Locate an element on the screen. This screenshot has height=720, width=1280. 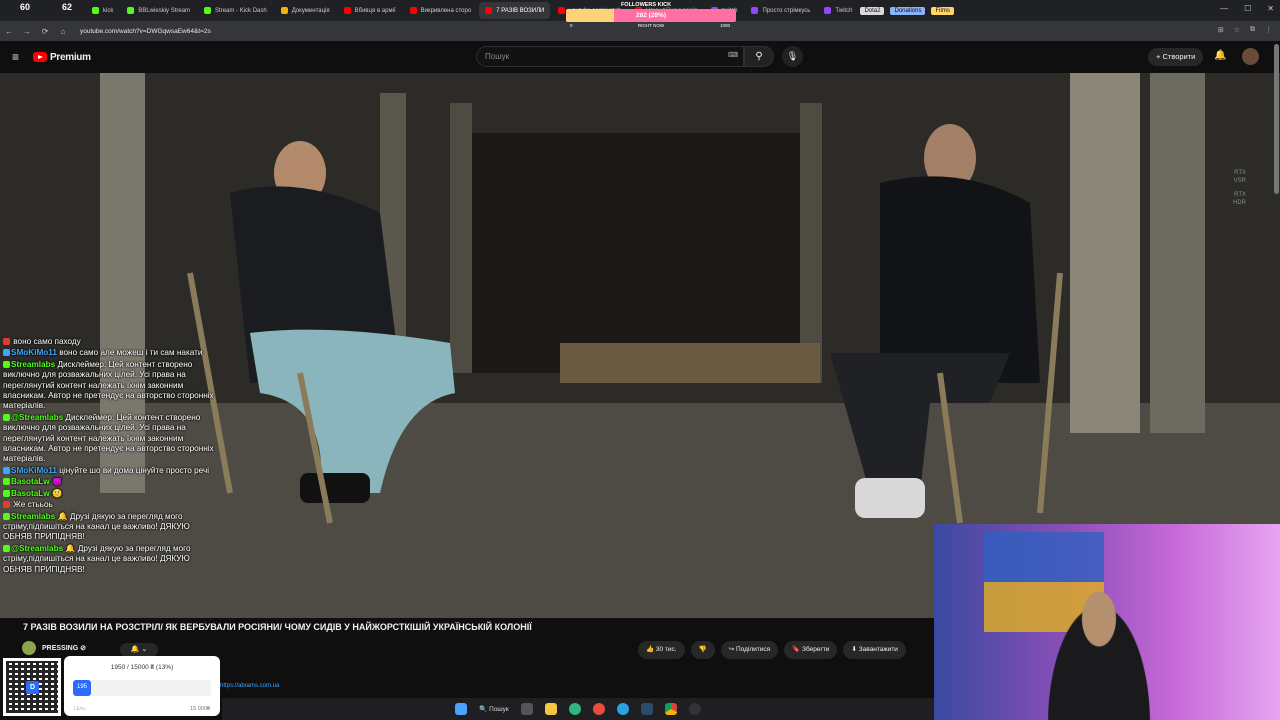
browser-tab: kick is located at coordinates (102, 10).